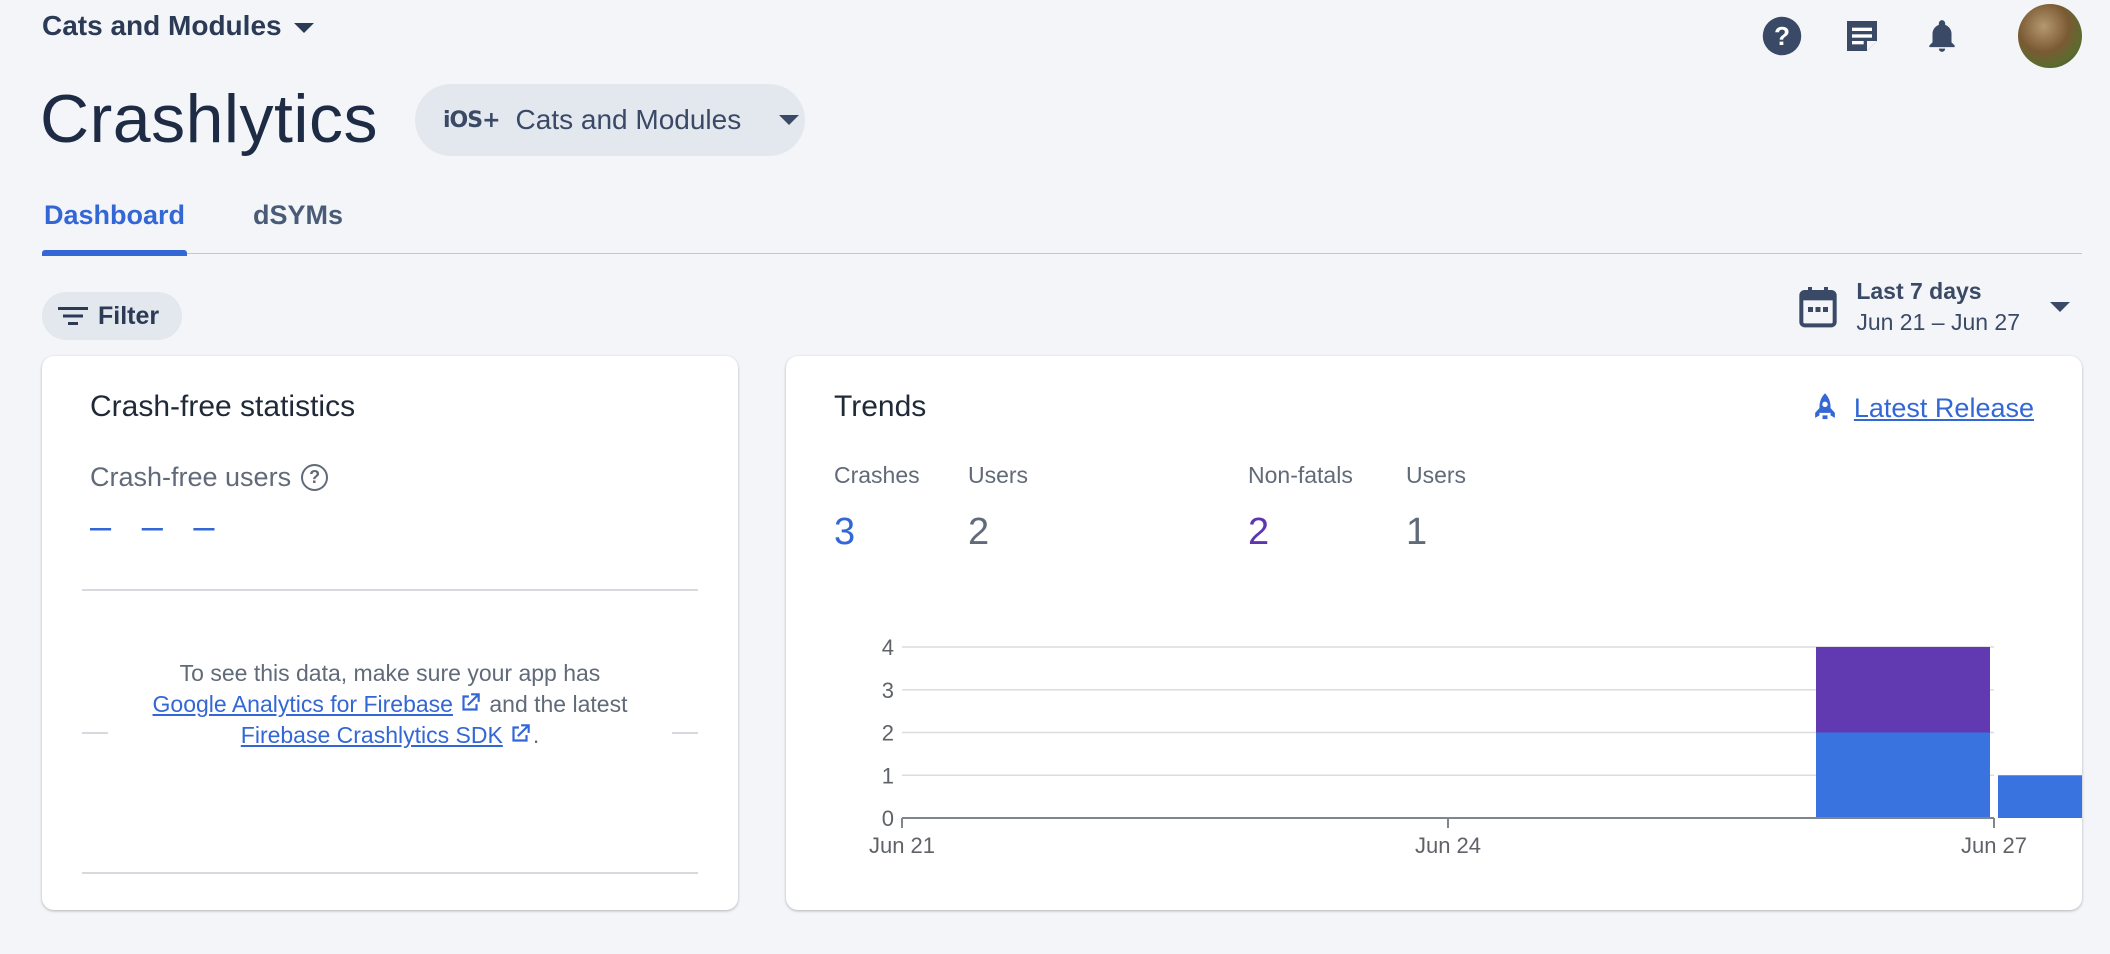 The width and height of the screenshot is (2110, 954). I want to click on project-name: Cats and Modules, so click(162, 25).